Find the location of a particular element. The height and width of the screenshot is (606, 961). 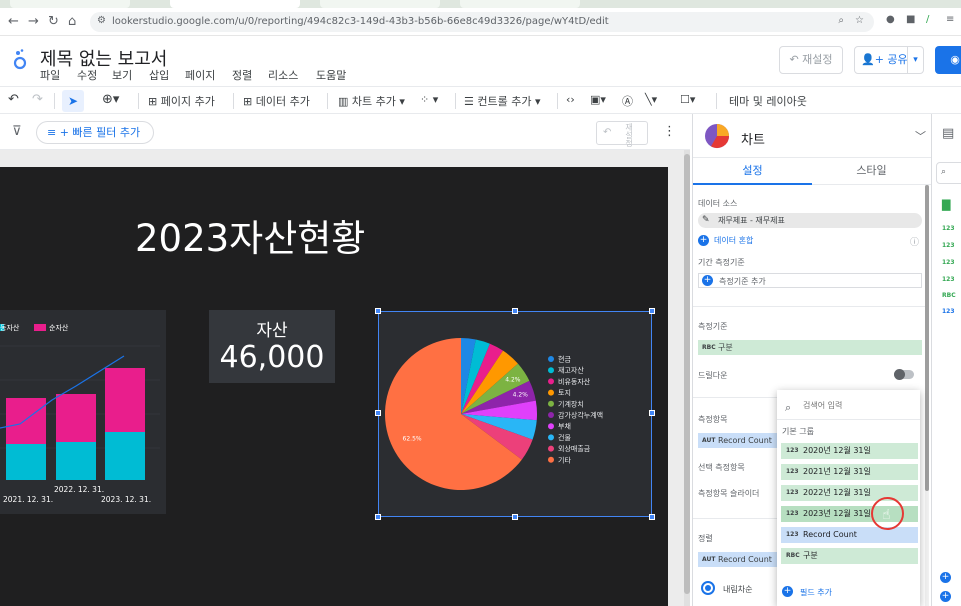

field-option: 123 2022년 12월 31일 is located at coordinates (849, 493).